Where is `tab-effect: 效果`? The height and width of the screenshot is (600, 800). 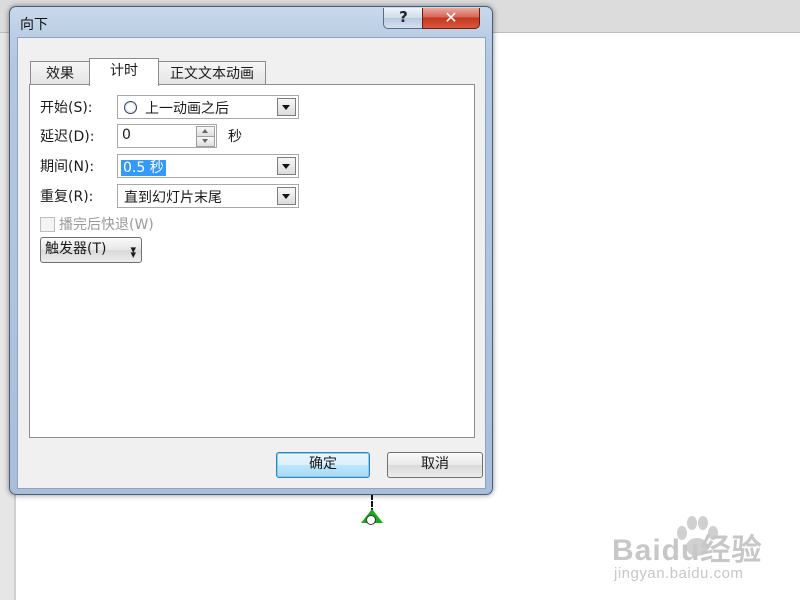
tab-effect: 效果 is located at coordinates (60, 73).